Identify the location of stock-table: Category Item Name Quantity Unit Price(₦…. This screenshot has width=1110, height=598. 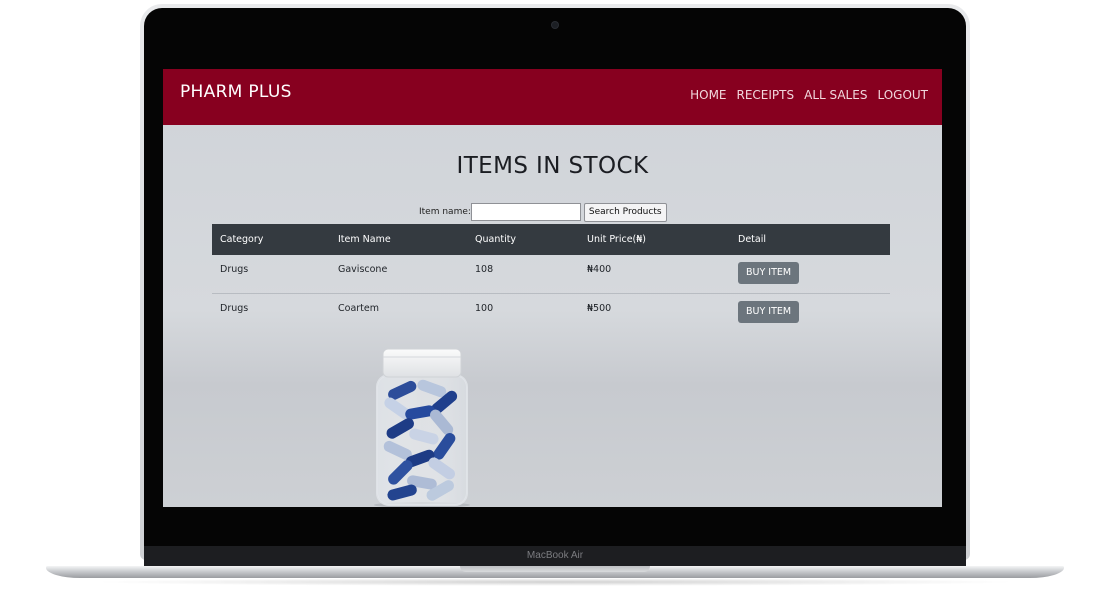
(551, 277).